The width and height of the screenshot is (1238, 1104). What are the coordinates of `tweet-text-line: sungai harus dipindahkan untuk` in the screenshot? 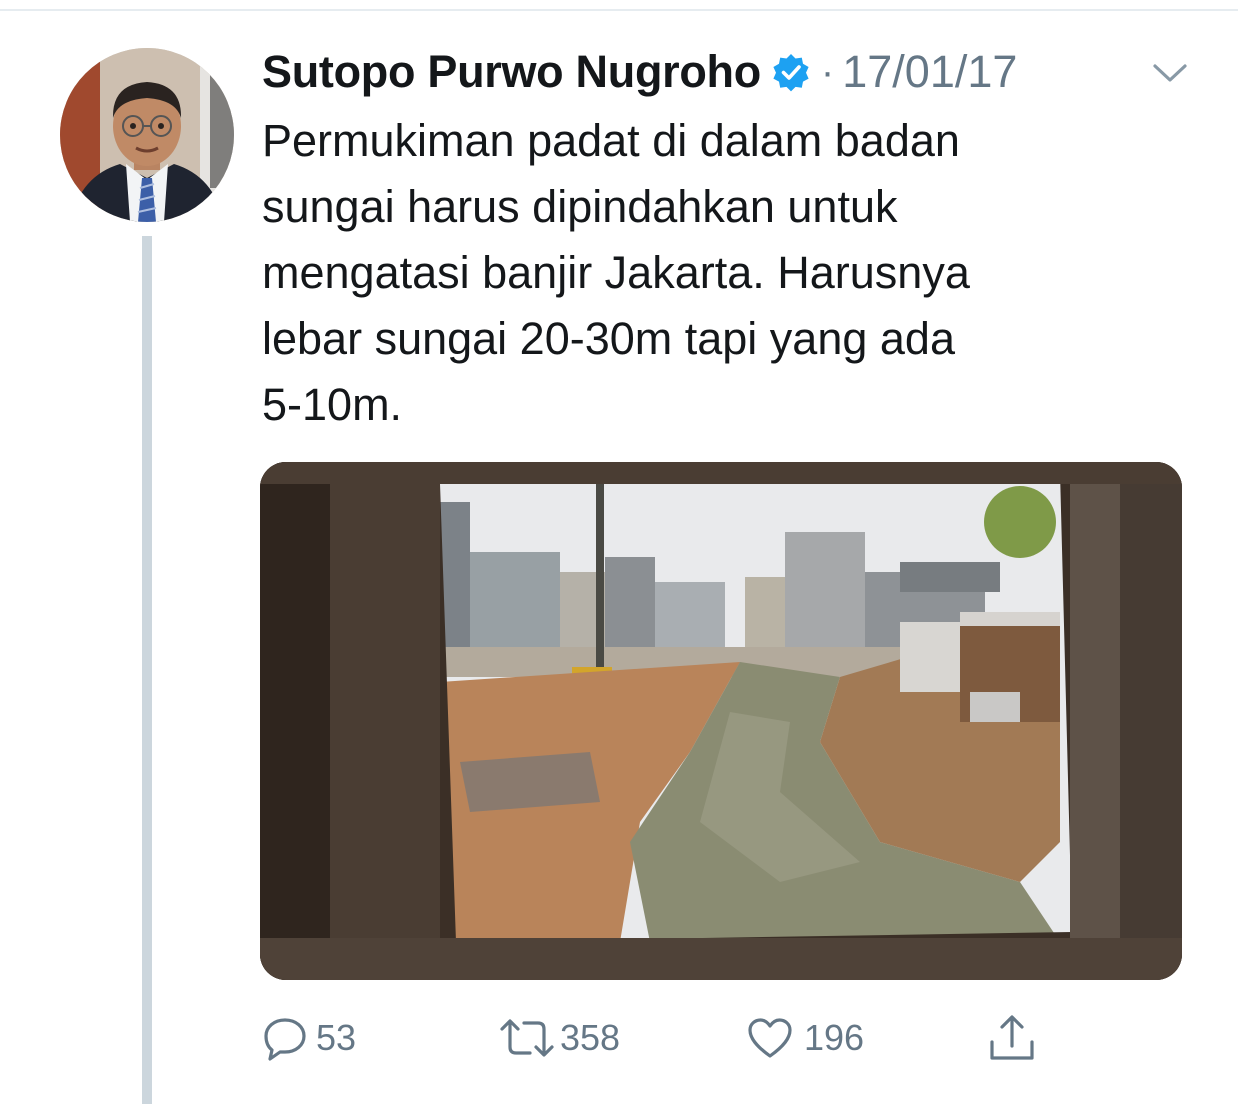 It's located at (580, 206).